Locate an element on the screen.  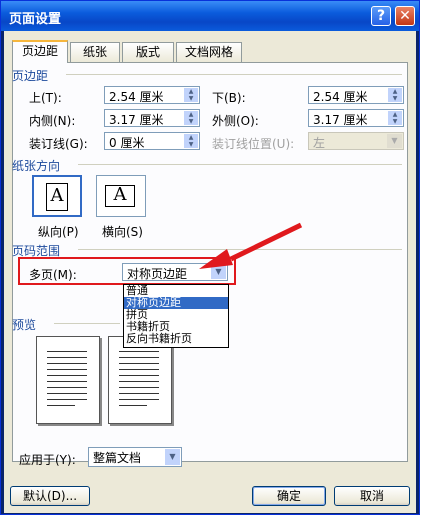
annotation-arrow-icon is located at coordinates (251, 245).